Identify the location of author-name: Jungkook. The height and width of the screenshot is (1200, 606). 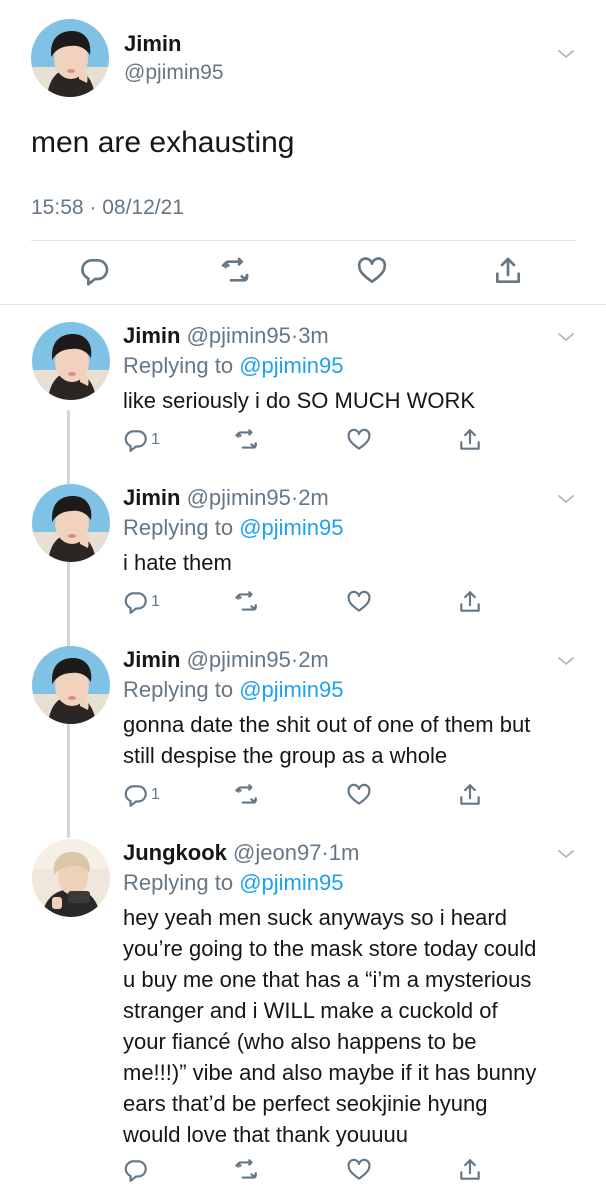
(175, 852).